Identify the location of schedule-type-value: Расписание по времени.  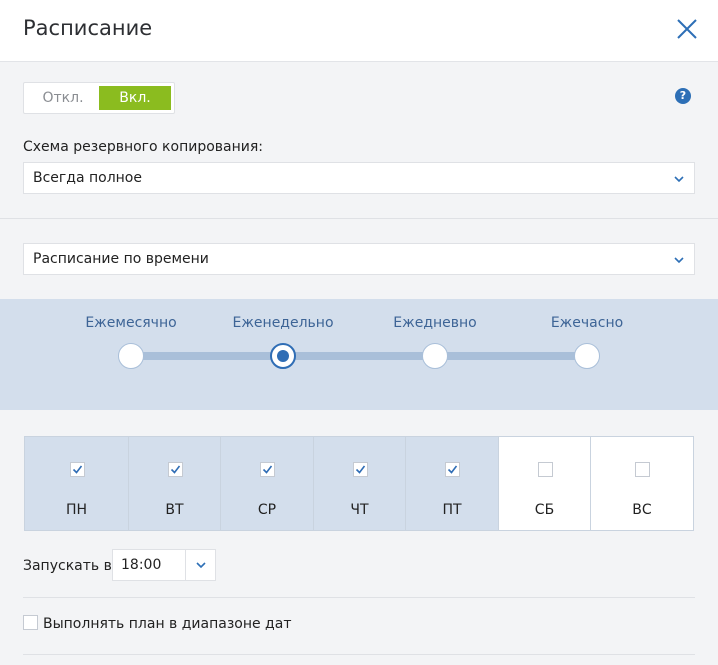
(121, 259).